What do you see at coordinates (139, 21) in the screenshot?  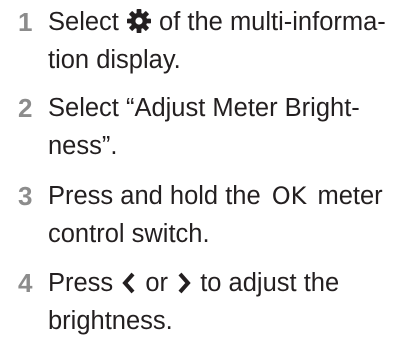 I see `gear-icon` at bounding box center [139, 21].